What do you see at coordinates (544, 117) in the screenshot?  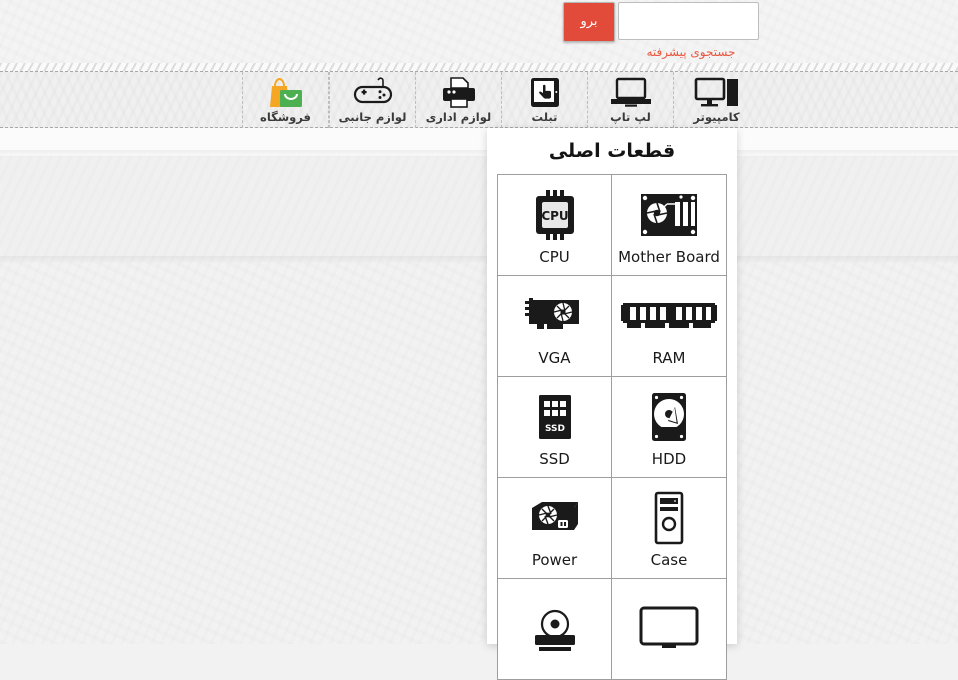 I see `nav-item-label: تبلت` at bounding box center [544, 117].